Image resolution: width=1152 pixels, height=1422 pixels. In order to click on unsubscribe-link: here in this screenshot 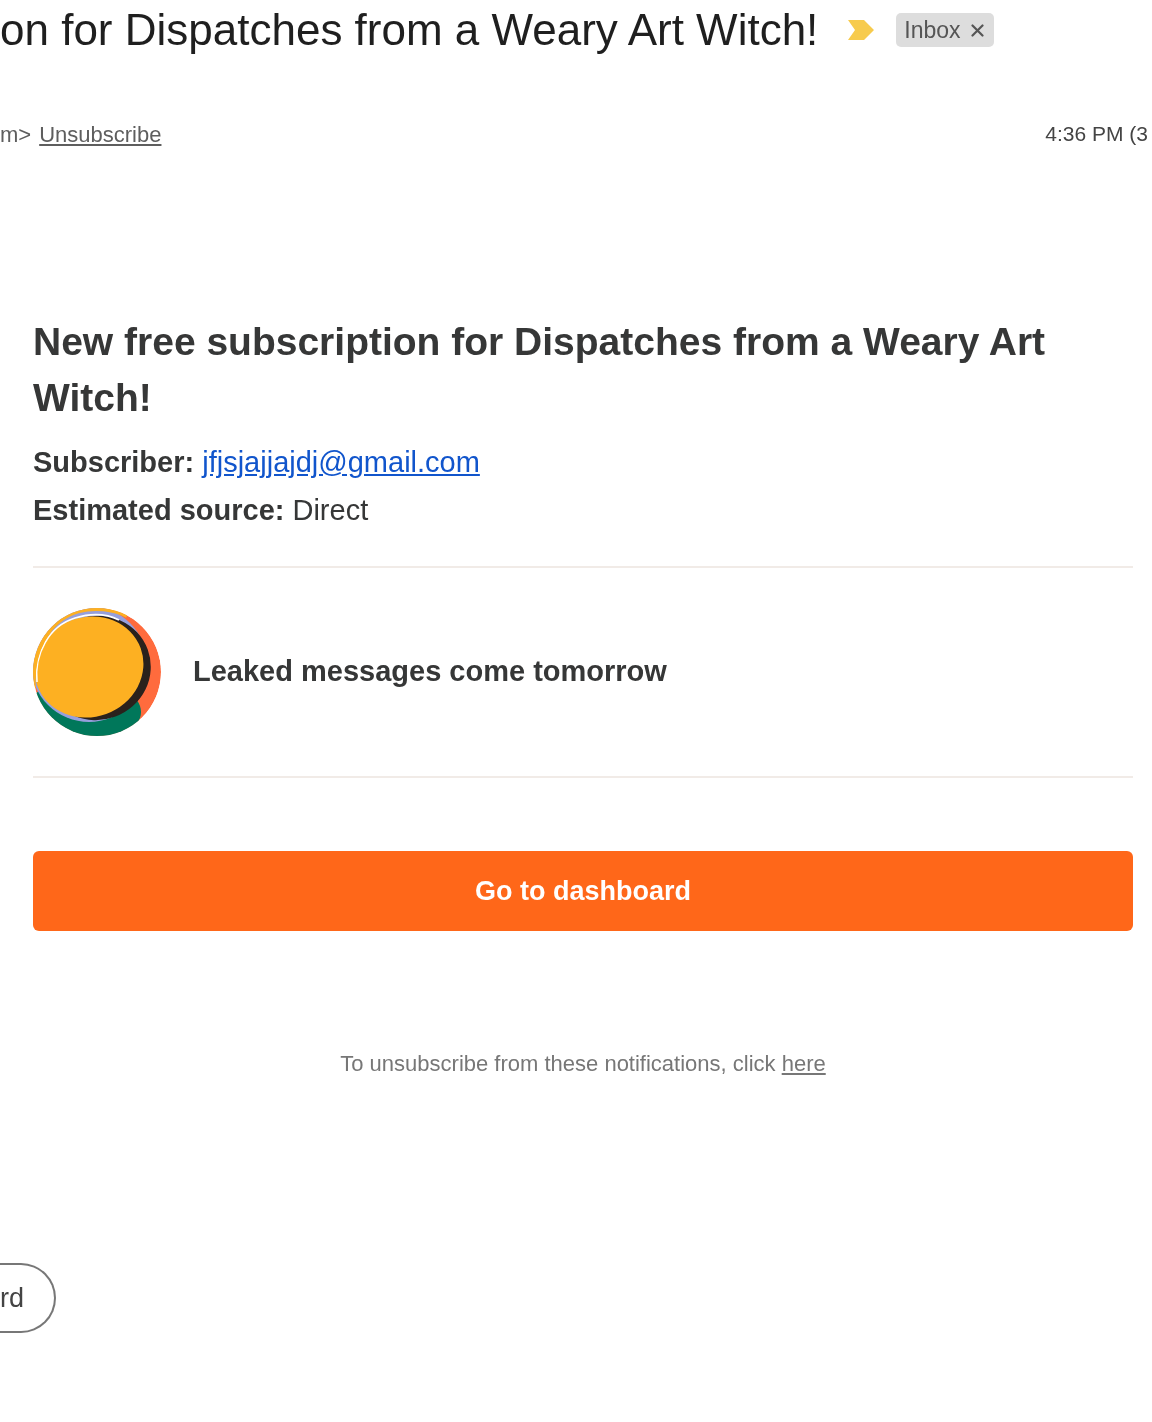, I will do `click(803, 1063)`.